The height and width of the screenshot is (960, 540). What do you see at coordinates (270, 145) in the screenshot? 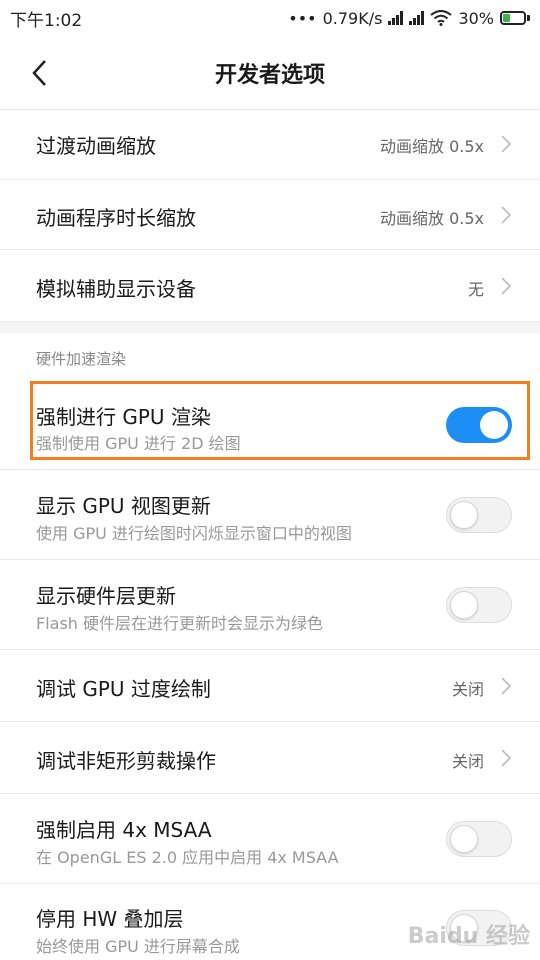
I see `setting-row-transition-animation-scale: 过渡动画缩放 动画缩放 0.5x` at bounding box center [270, 145].